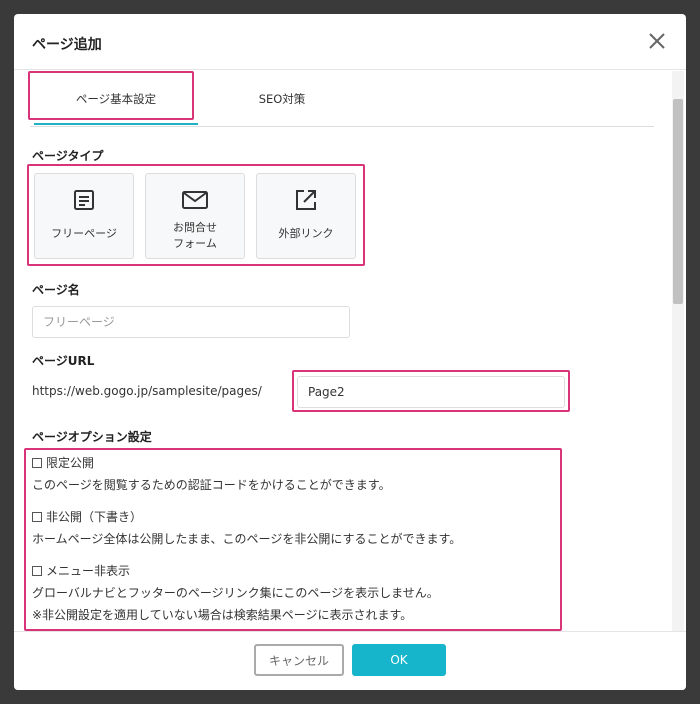 Image resolution: width=700 pixels, height=704 pixels. Describe the element at coordinates (350, 42) in the screenshot. I see `modal-header: ページ追加` at that location.